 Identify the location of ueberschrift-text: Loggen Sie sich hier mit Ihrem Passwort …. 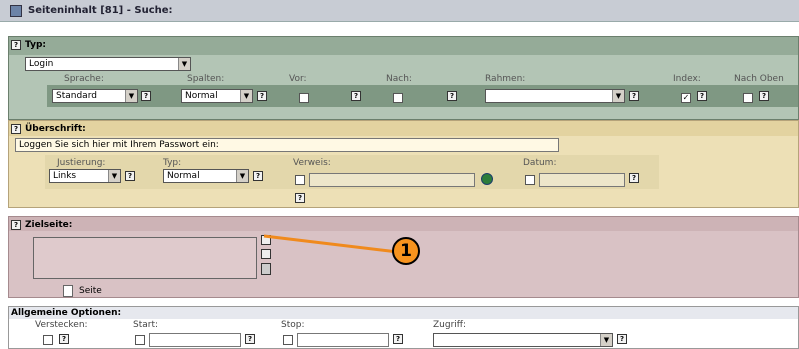
(119, 145).